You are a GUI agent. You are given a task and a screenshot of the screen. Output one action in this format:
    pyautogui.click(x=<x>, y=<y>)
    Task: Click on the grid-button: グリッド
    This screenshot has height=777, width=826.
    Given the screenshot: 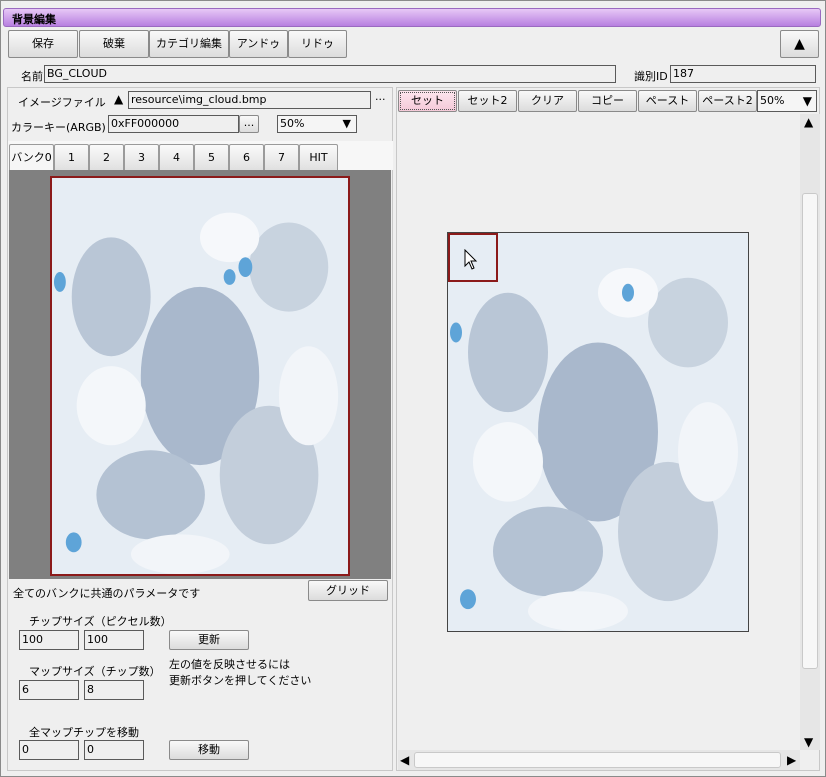 What is the action you would take?
    pyautogui.click(x=348, y=590)
    